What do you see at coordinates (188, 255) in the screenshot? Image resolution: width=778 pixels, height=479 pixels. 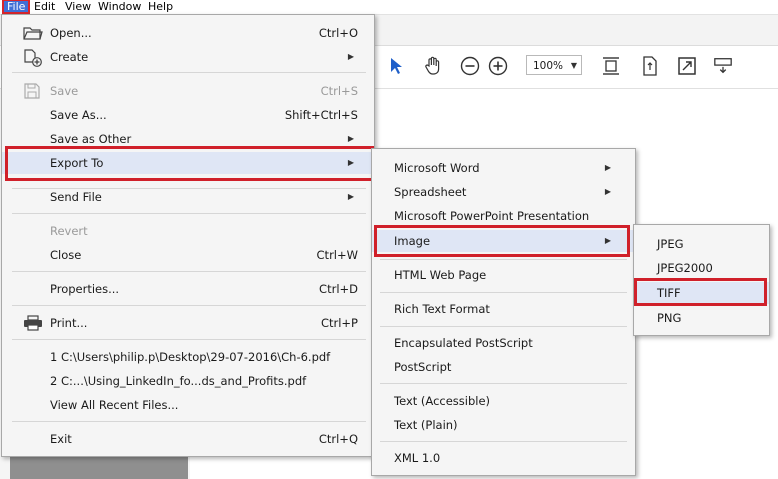 I see `menu-item-close: Close Ctrl+W` at bounding box center [188, 255].